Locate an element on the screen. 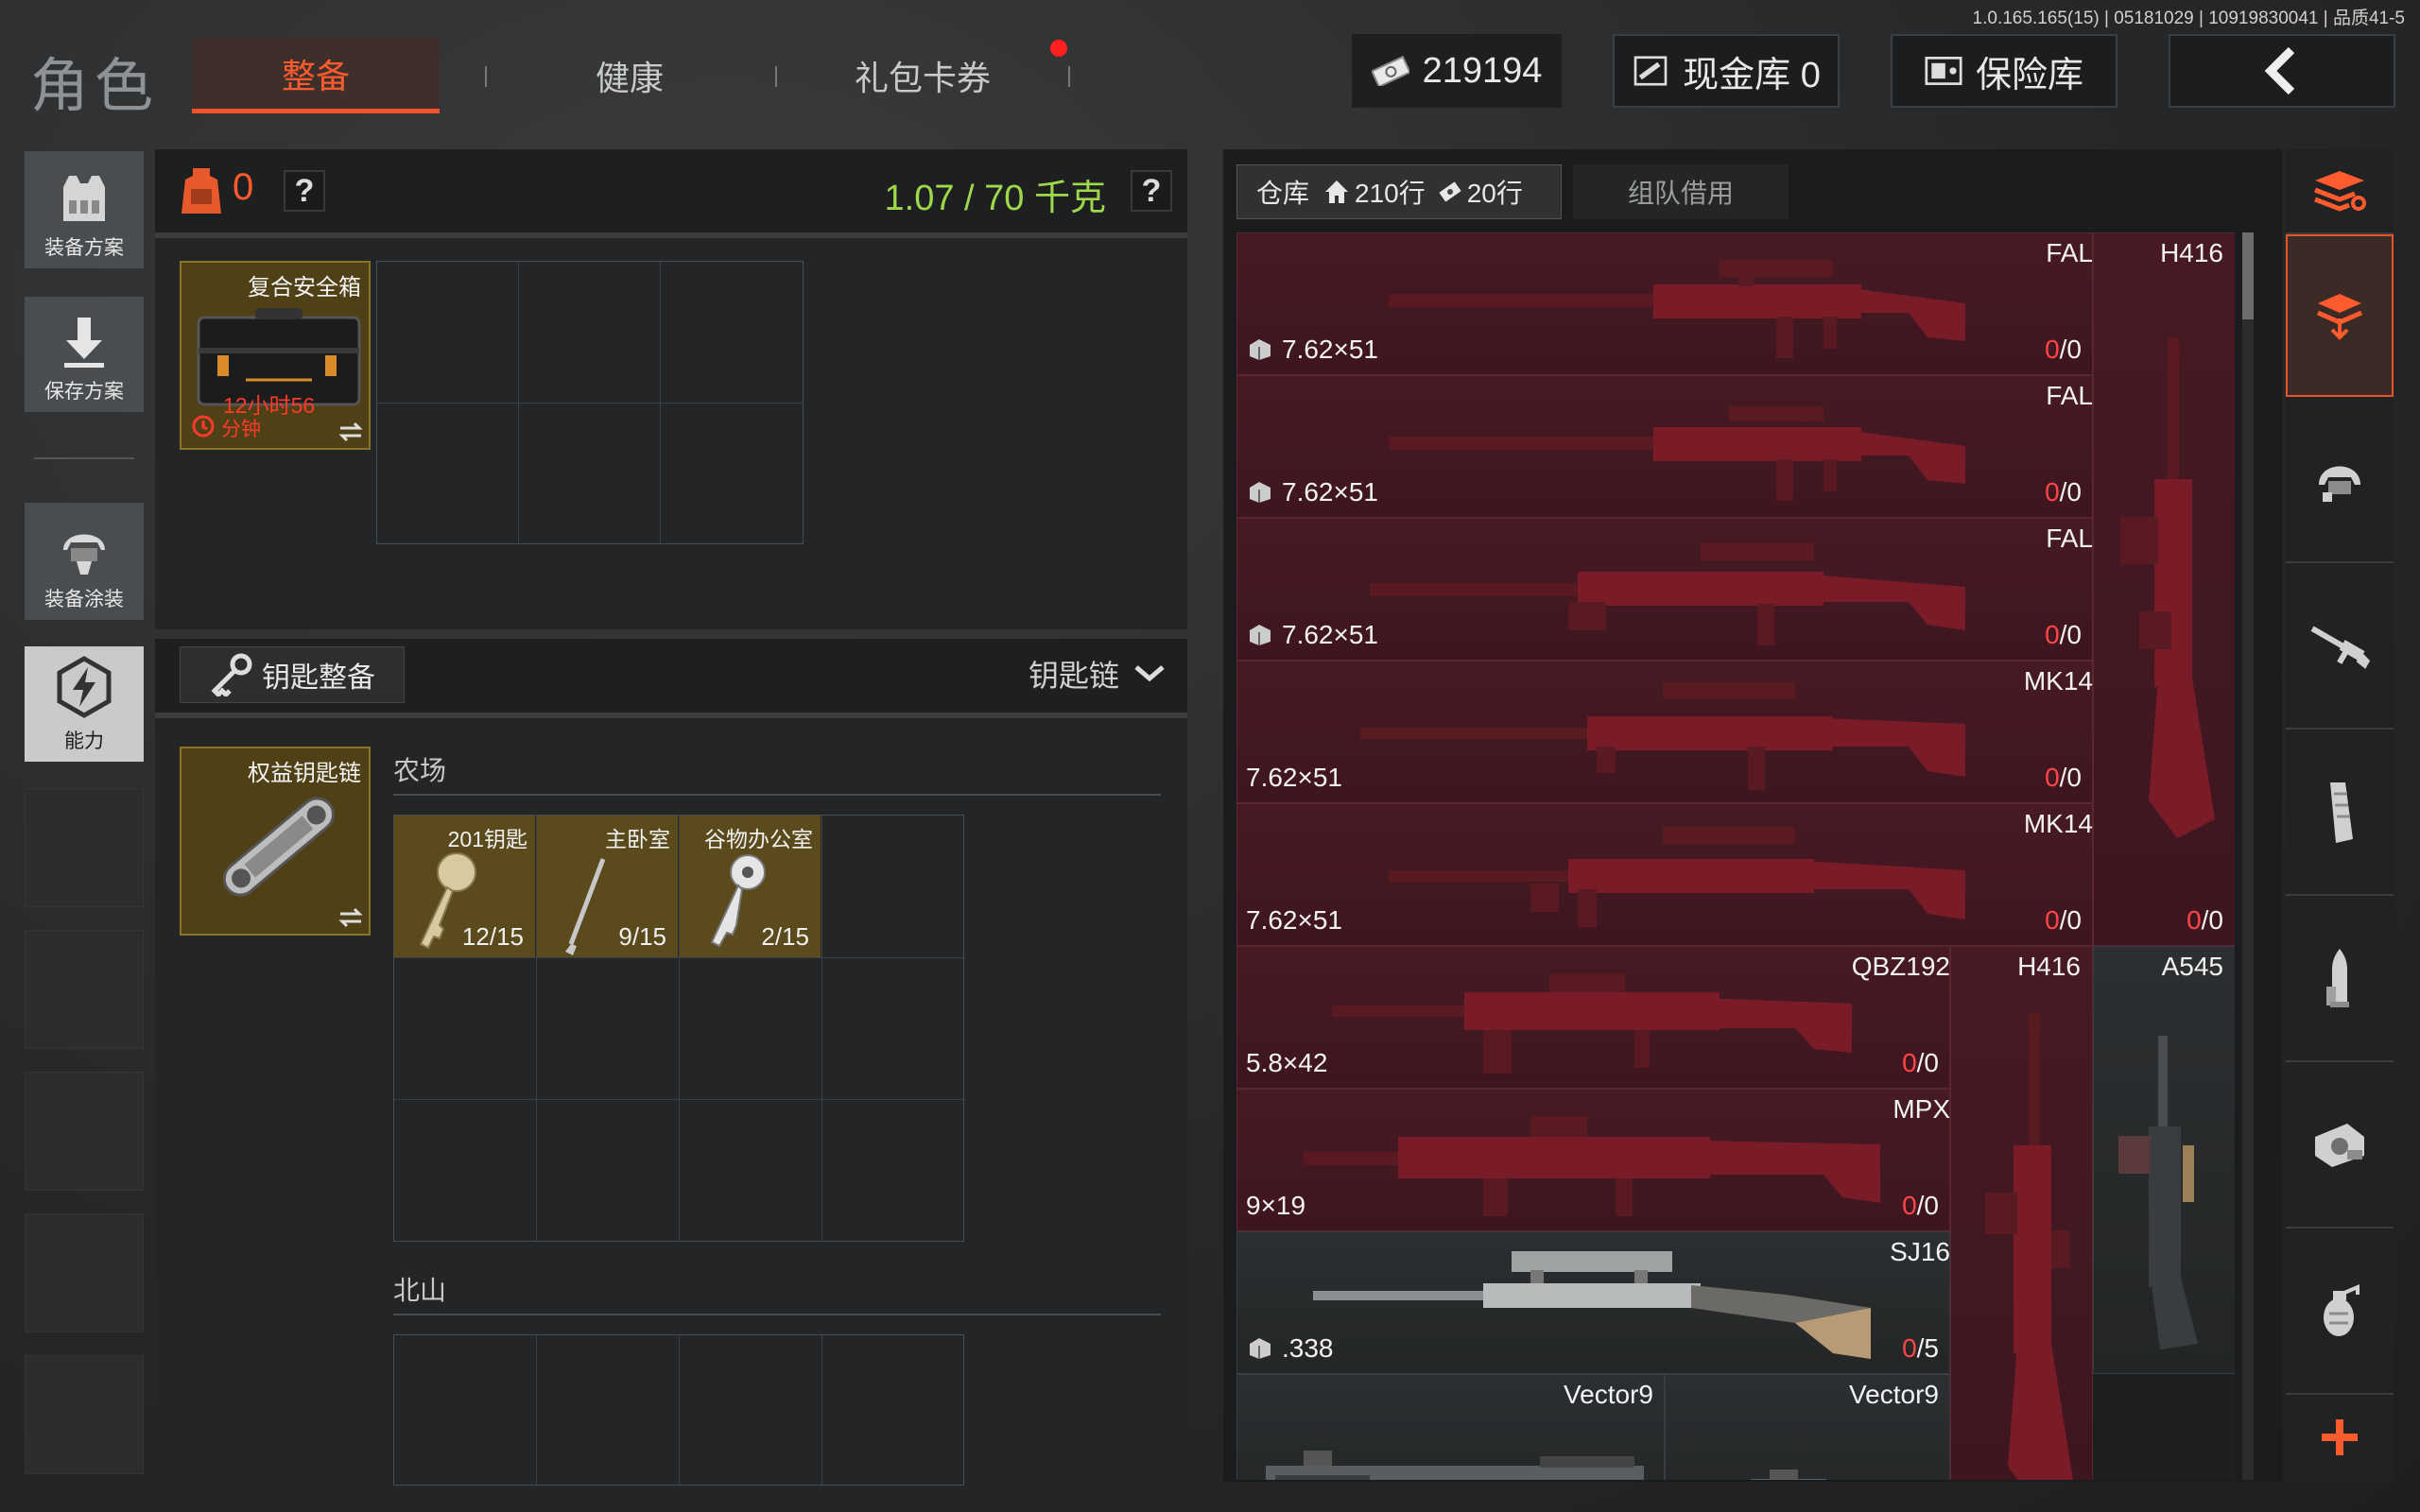  scope-sight-icon is located at coordinates (2339, 1145).